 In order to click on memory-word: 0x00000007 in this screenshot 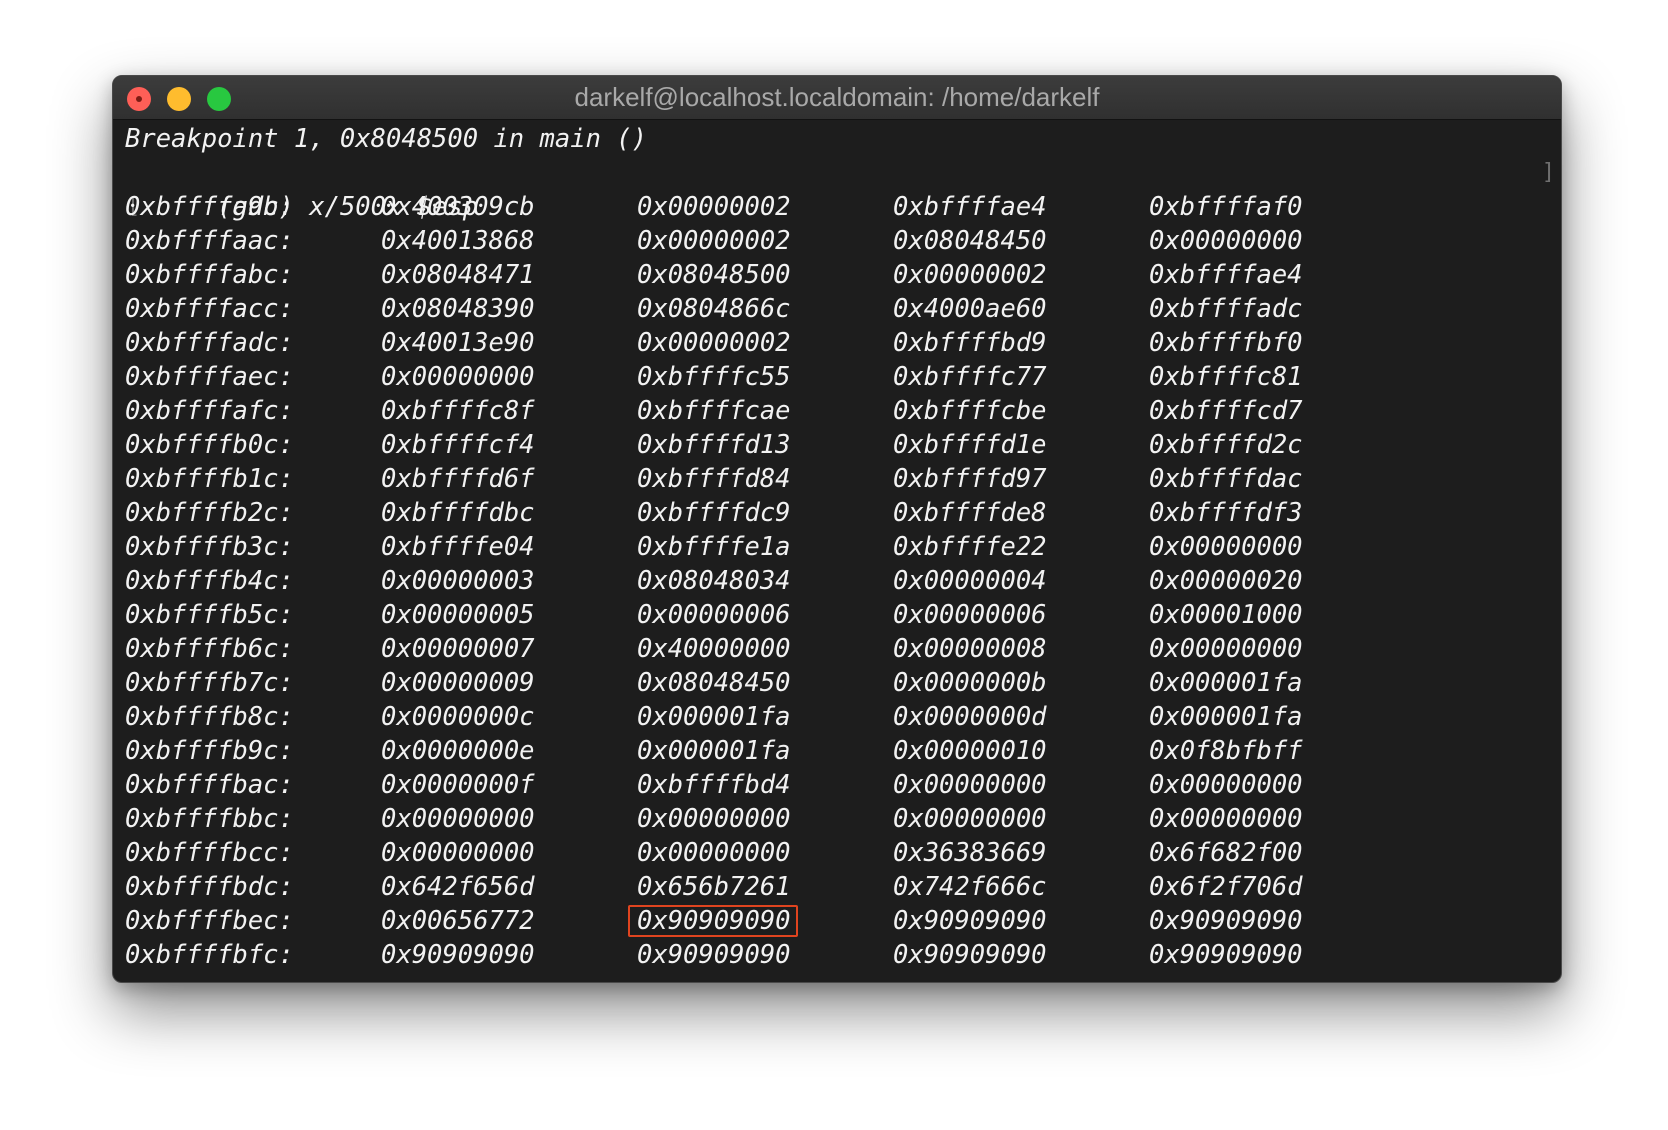, I will do `click(458, 649)`.